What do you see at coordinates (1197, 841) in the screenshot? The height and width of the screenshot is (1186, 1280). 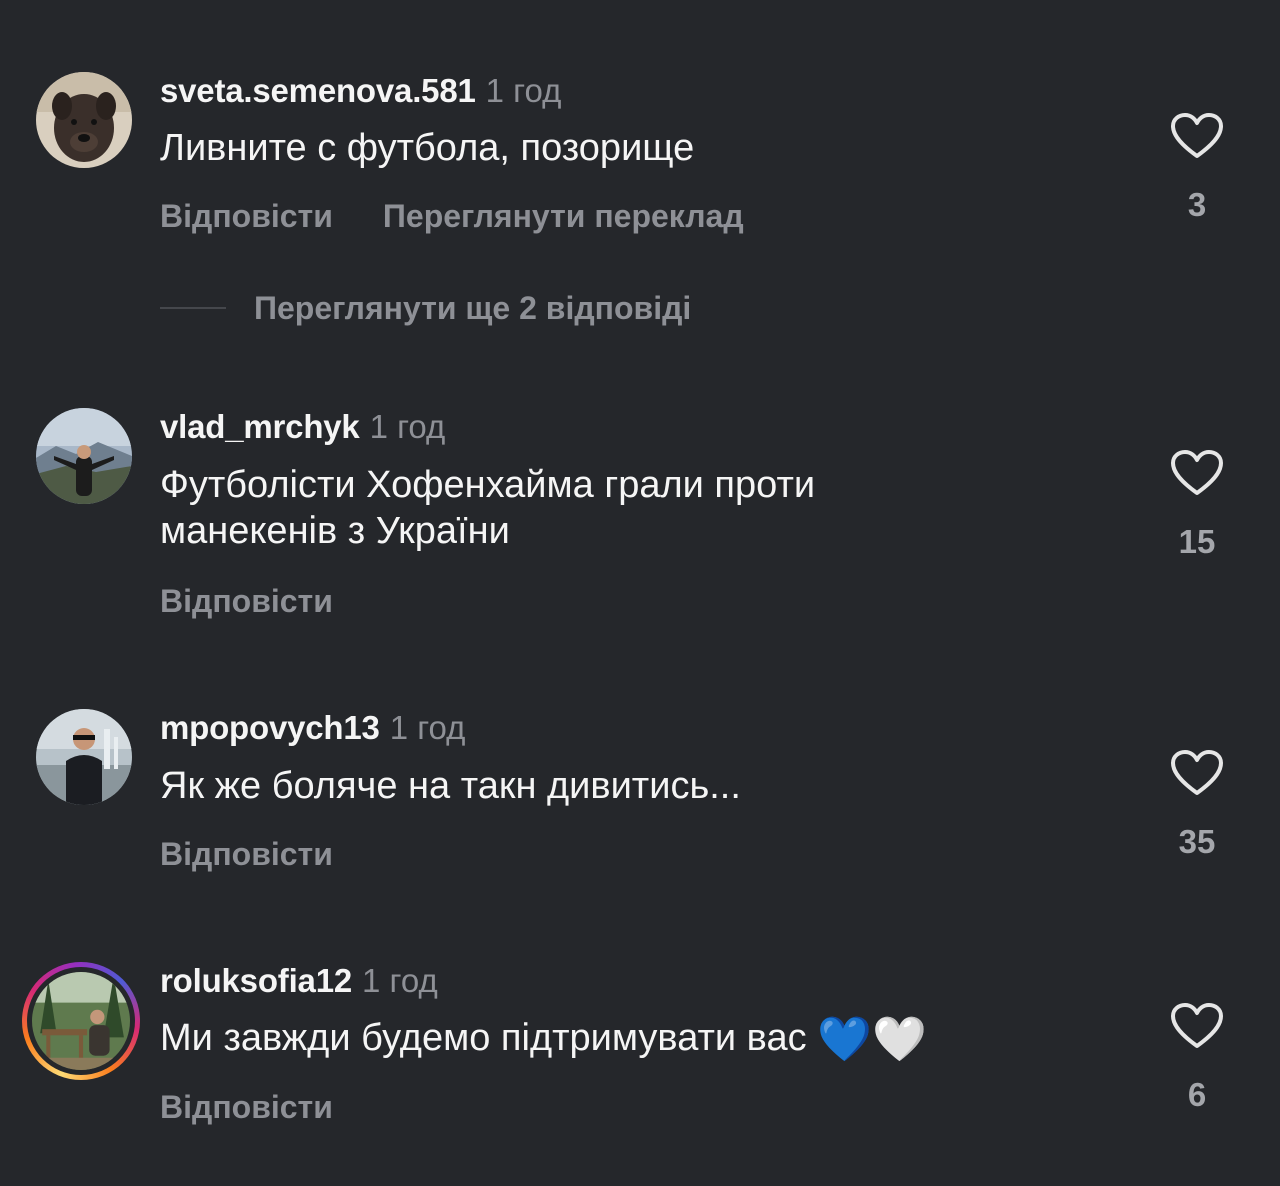 I see `like-count: 35` at bounding box center [1197, 841].